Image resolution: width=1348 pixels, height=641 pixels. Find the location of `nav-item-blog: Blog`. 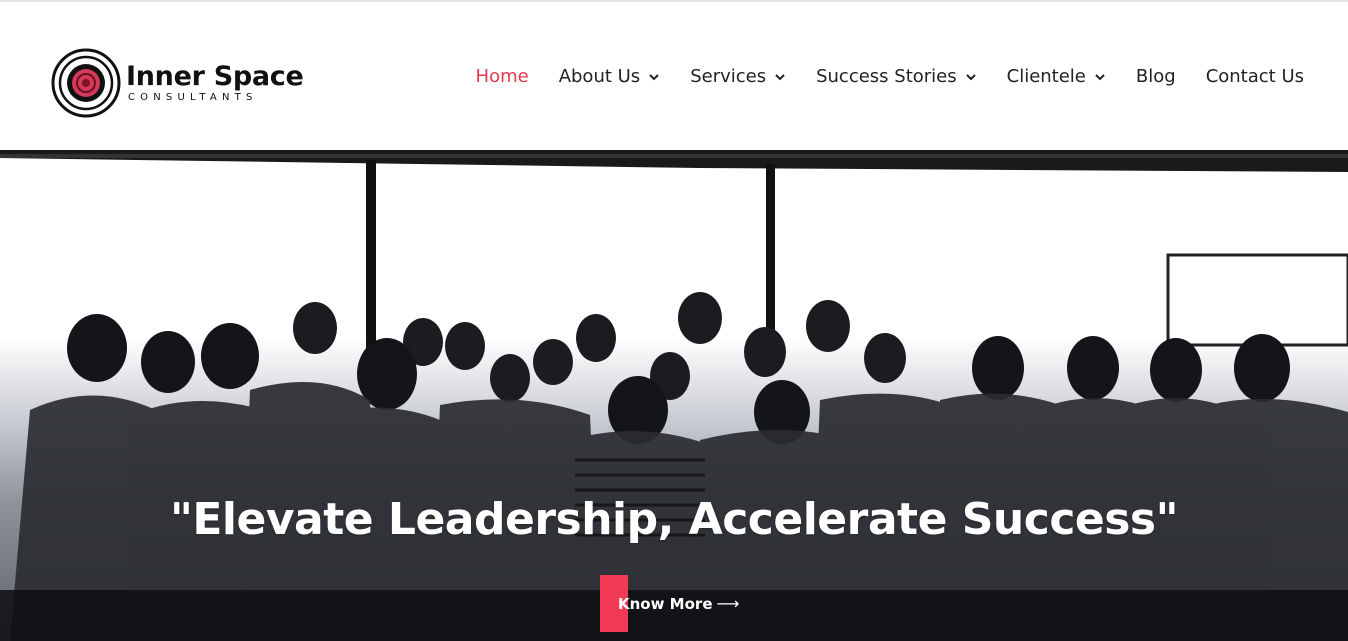

nav-item-blog: Blog is located at coordinates (1156, 76).